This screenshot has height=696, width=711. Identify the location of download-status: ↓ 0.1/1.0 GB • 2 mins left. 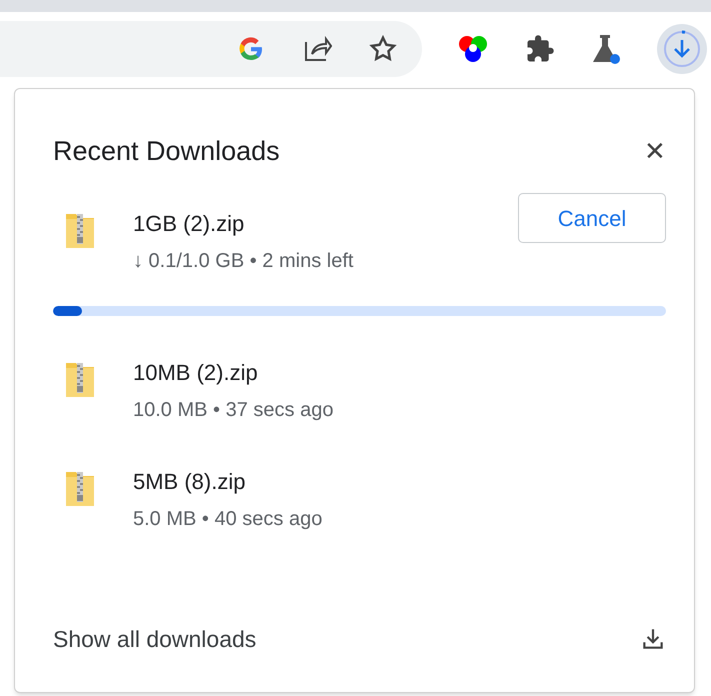
(243, 261).